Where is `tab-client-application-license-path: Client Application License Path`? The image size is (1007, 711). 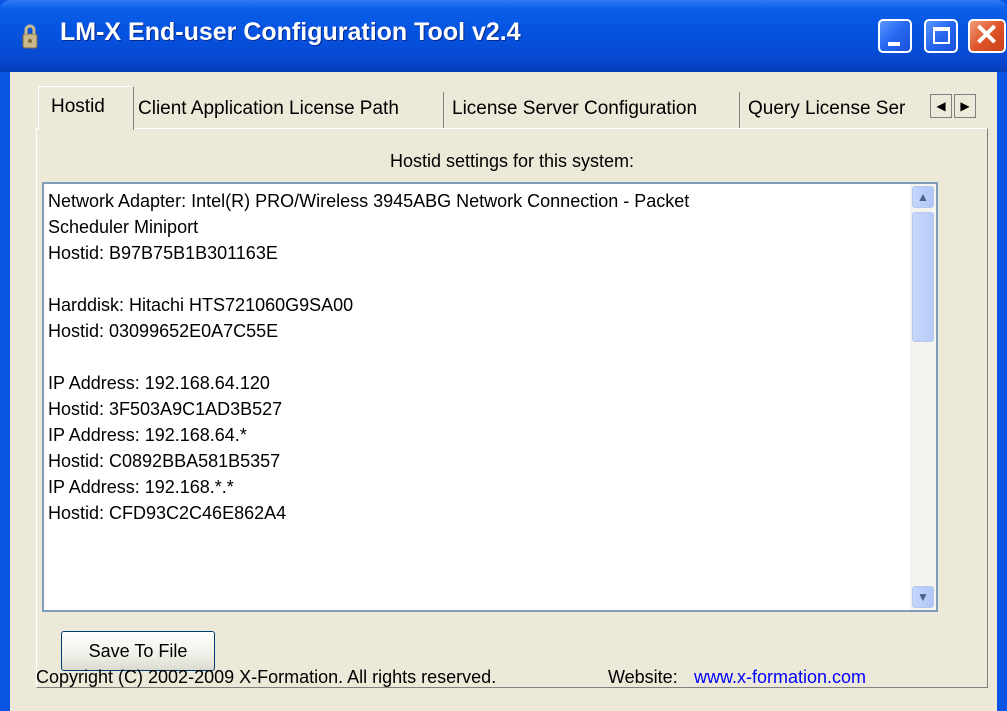 tab-client-application-license-path: Client Application License Path is located at coordinates (289, 110).